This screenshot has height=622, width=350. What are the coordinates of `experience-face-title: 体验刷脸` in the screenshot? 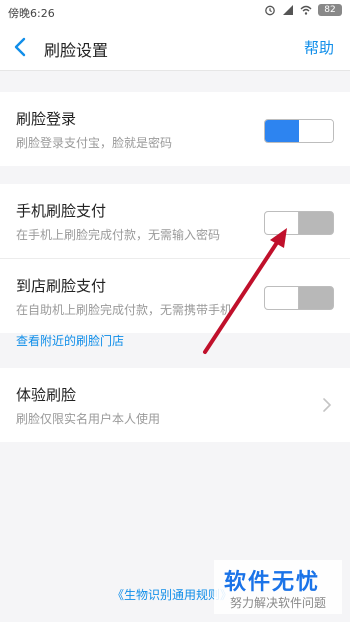 It's located at (46, 395).